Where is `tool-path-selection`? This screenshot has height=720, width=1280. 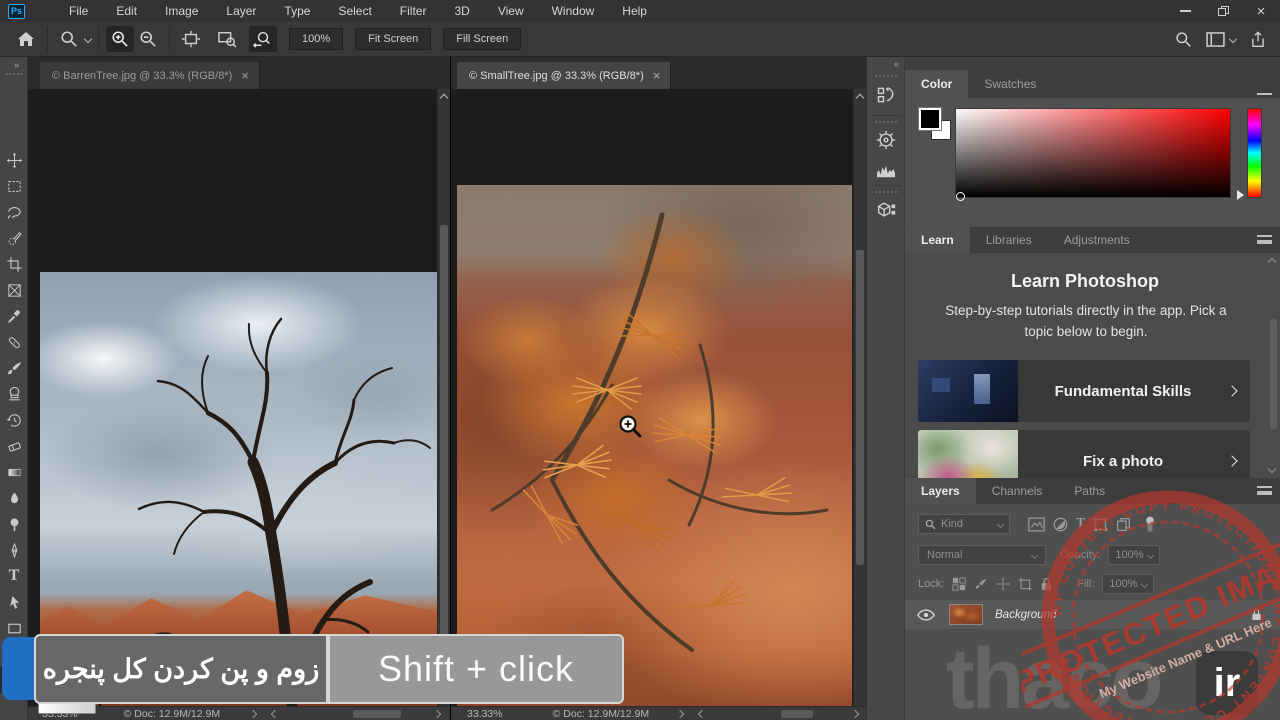 tool-path-selection is located at coordinates (14, 602).